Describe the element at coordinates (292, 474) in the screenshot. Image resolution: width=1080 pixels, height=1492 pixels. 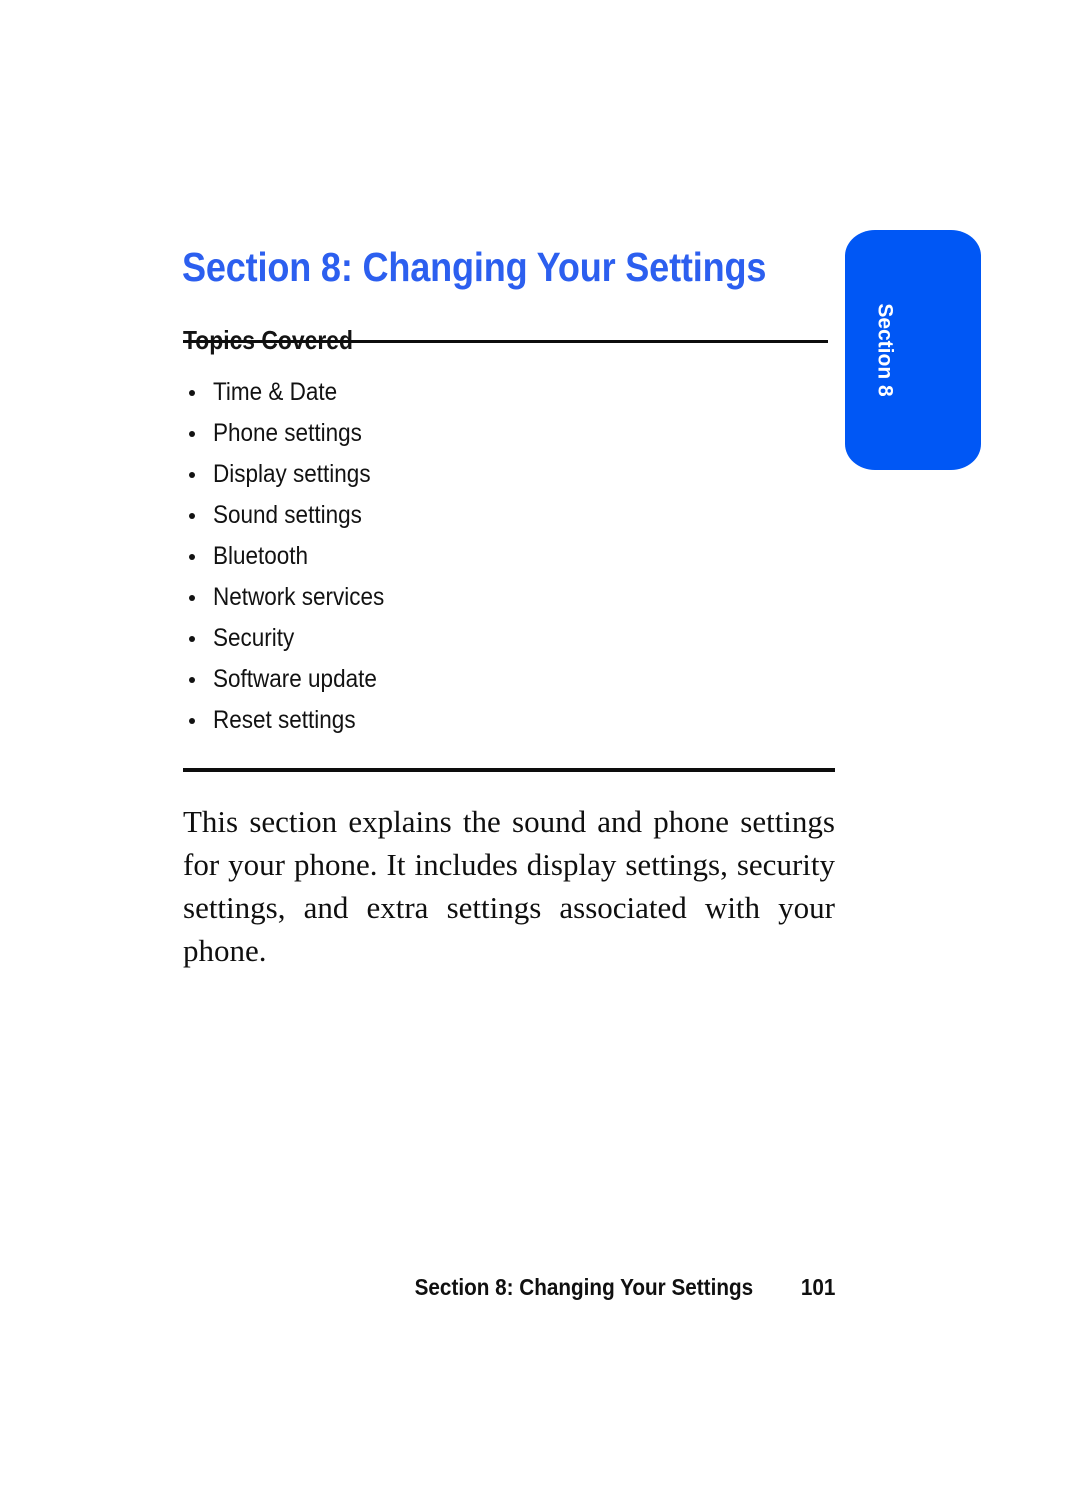
I see `list-item-label: Display settings` at that location.